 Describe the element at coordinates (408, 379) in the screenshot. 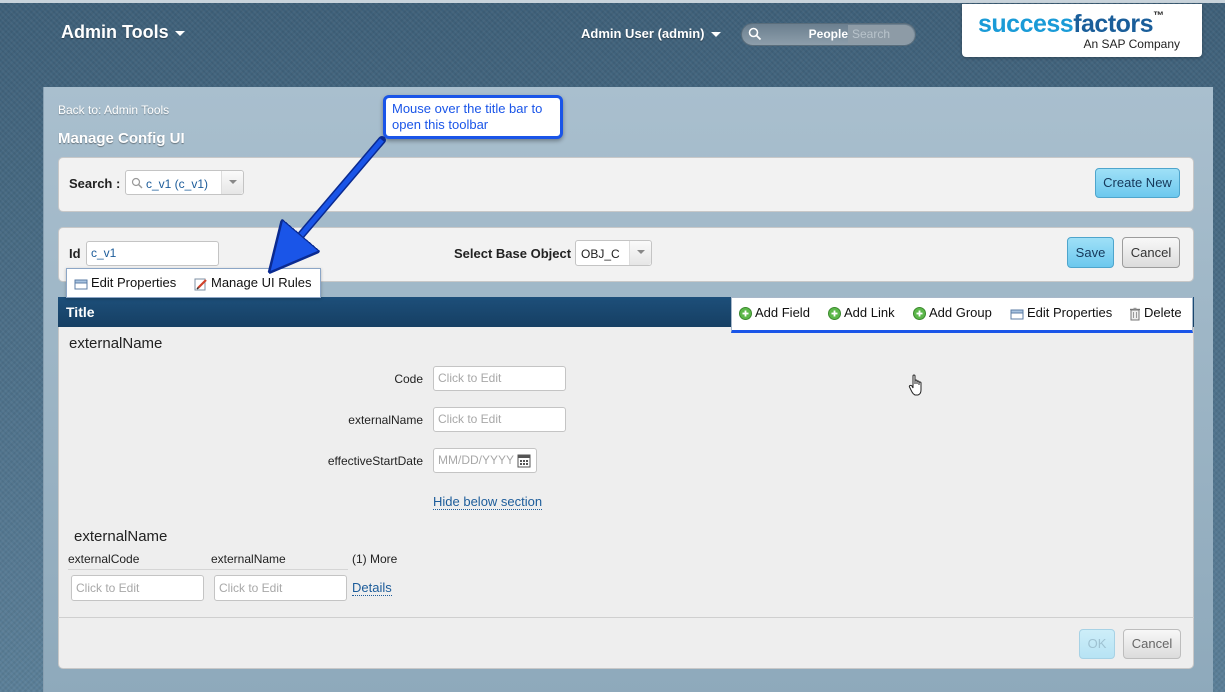

I see `code-label: Code` at that location.